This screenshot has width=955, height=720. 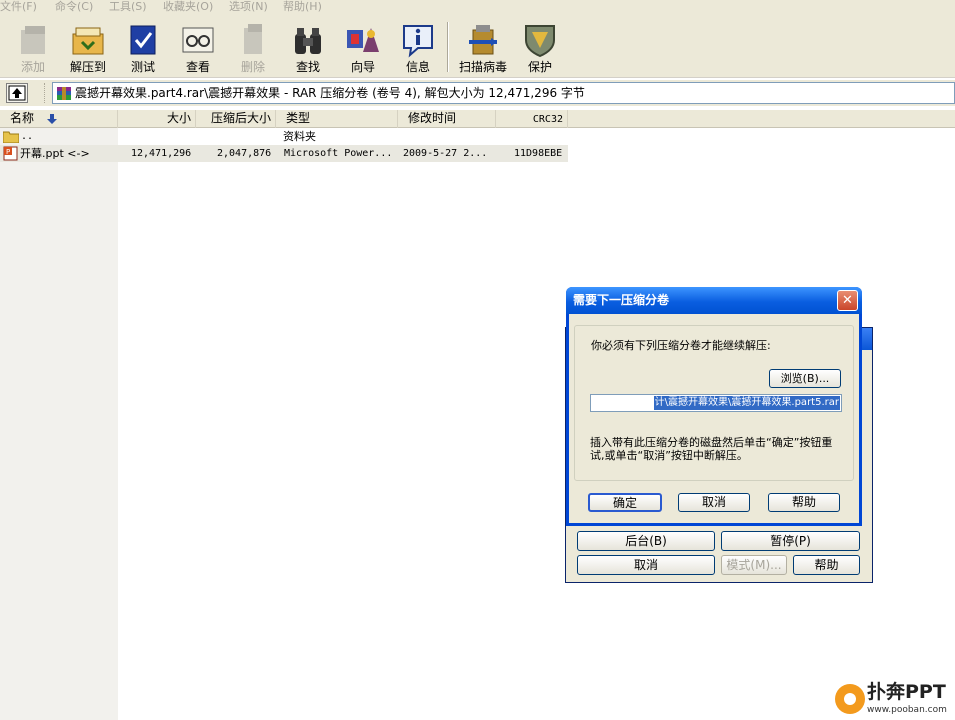 I want to click on view-button: 查看, so click(x=198, y=47).